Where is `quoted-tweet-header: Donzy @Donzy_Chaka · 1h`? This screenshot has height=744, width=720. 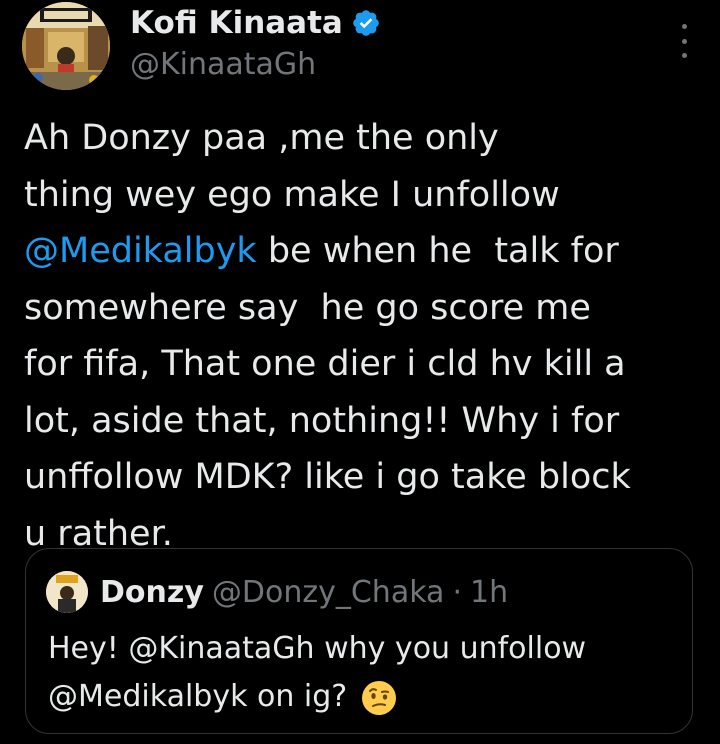 quoted-tweet-header: Donzy @Donzy_Chaka · 1h is located at coordinates (277, 592).